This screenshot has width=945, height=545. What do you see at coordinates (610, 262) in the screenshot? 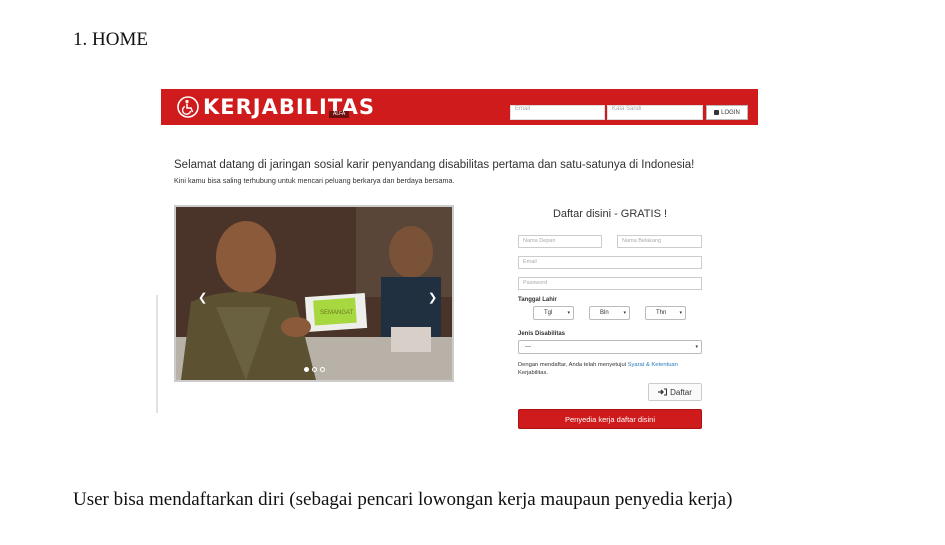
I see `email-input: Email` at bounding box center [610, 262].